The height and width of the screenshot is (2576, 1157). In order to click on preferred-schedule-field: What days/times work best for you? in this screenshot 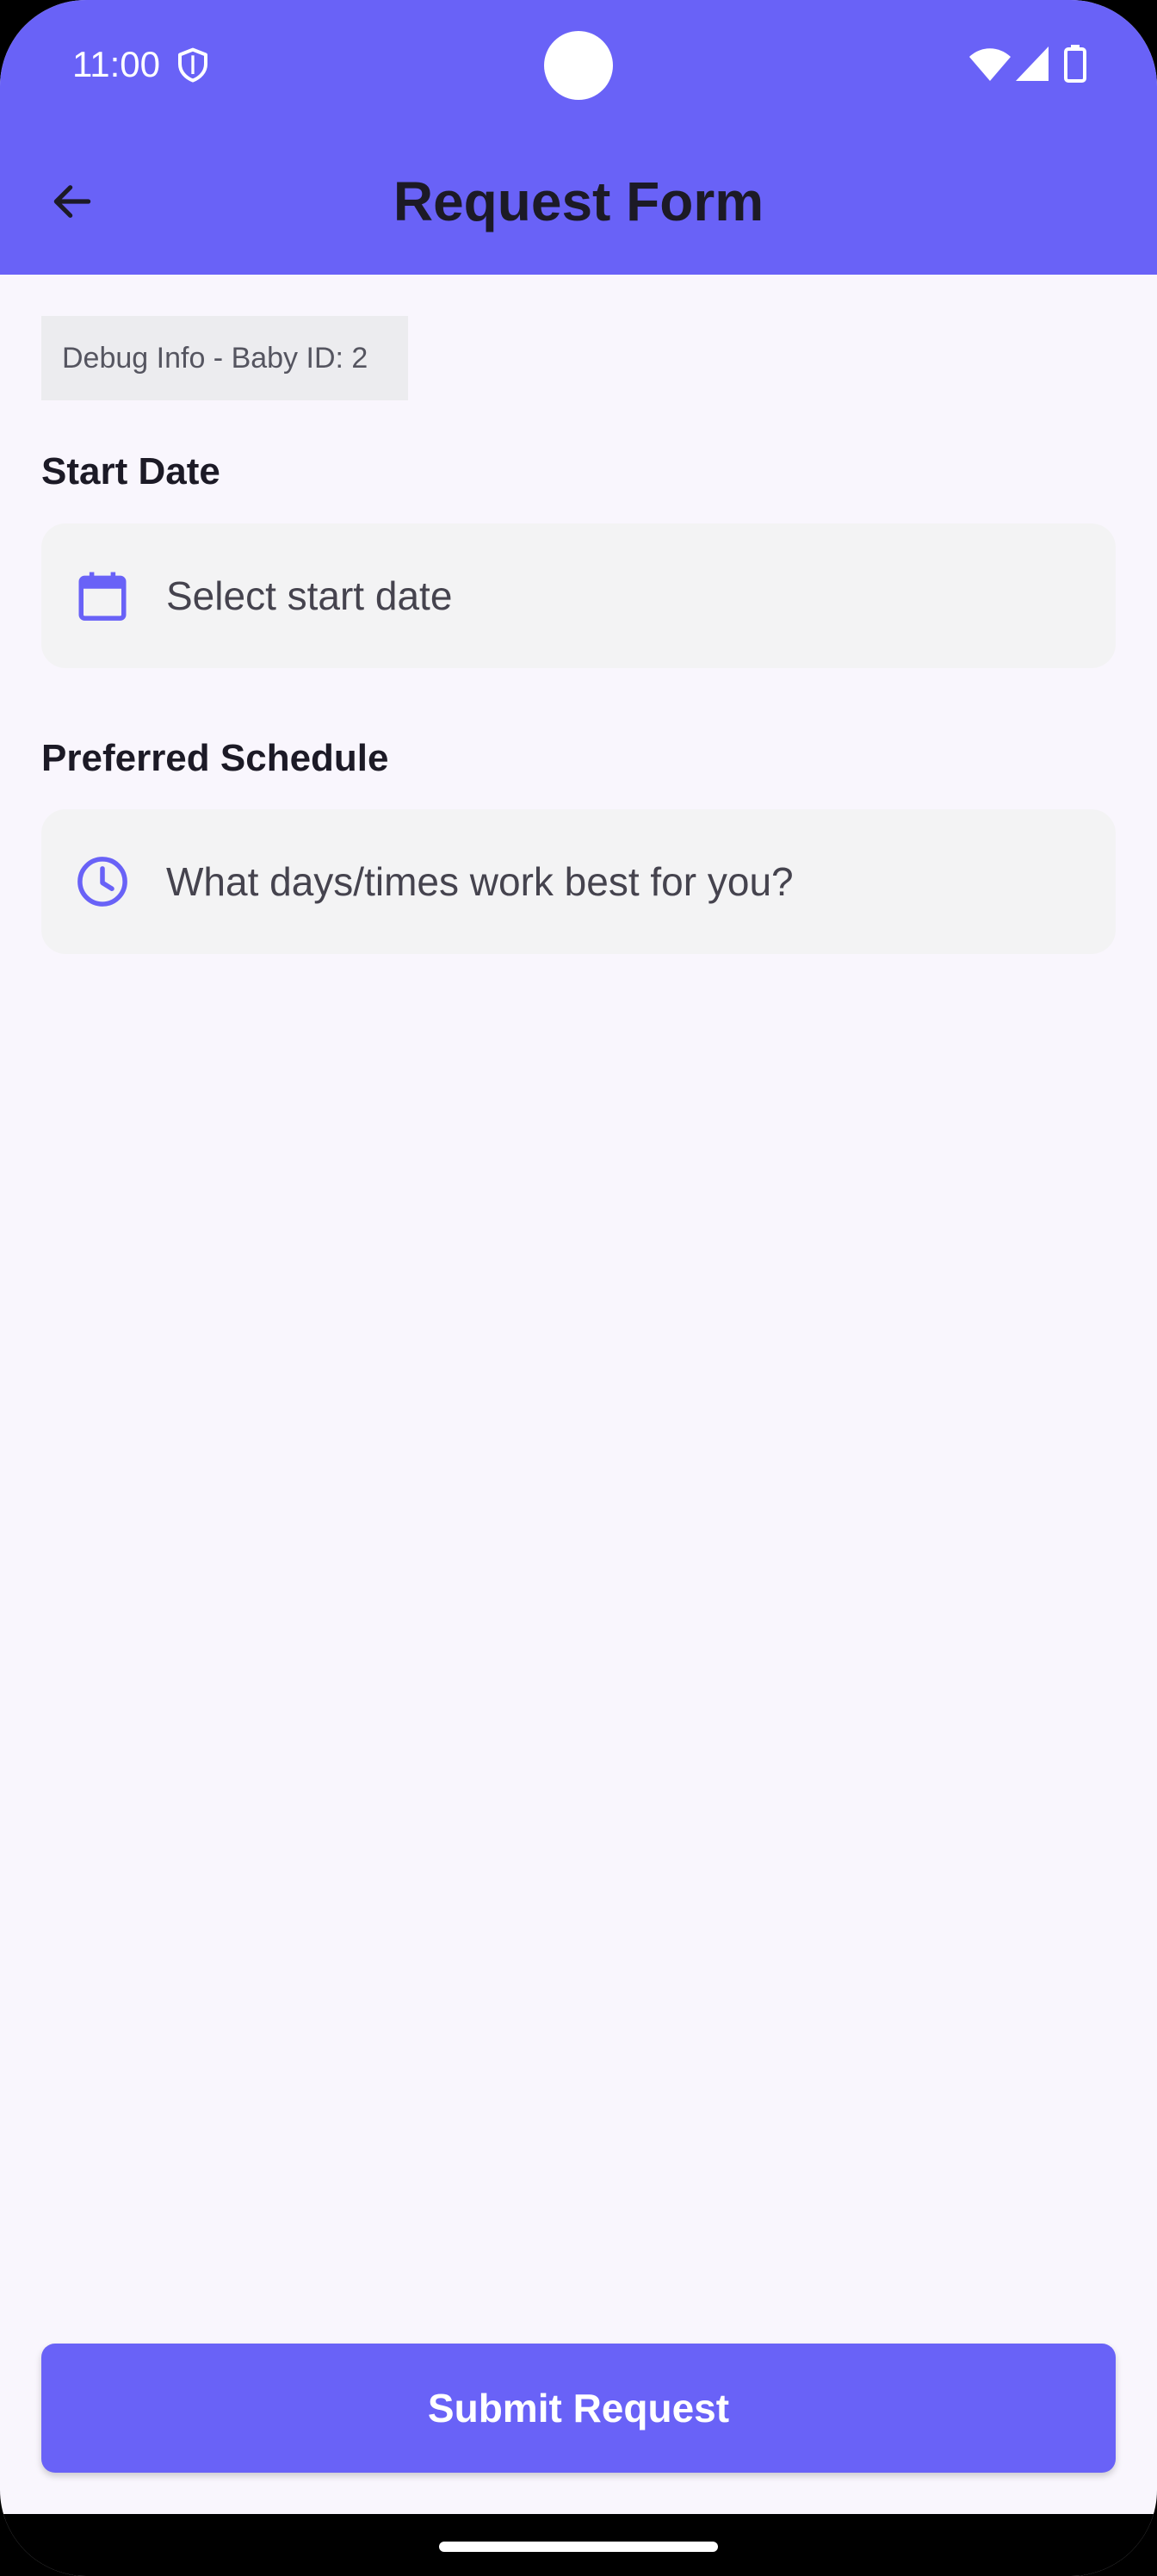, I will do `click(579, 881)`.